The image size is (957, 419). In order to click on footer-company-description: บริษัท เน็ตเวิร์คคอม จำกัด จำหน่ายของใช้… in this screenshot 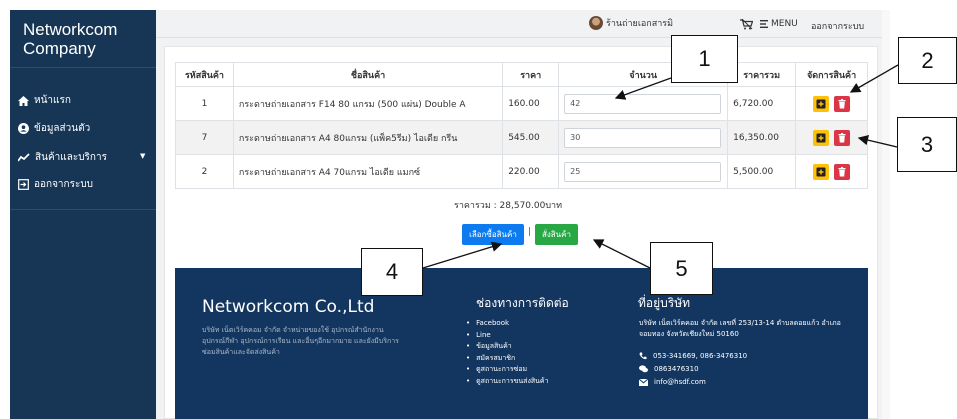, I will do `click(300, 341)`.